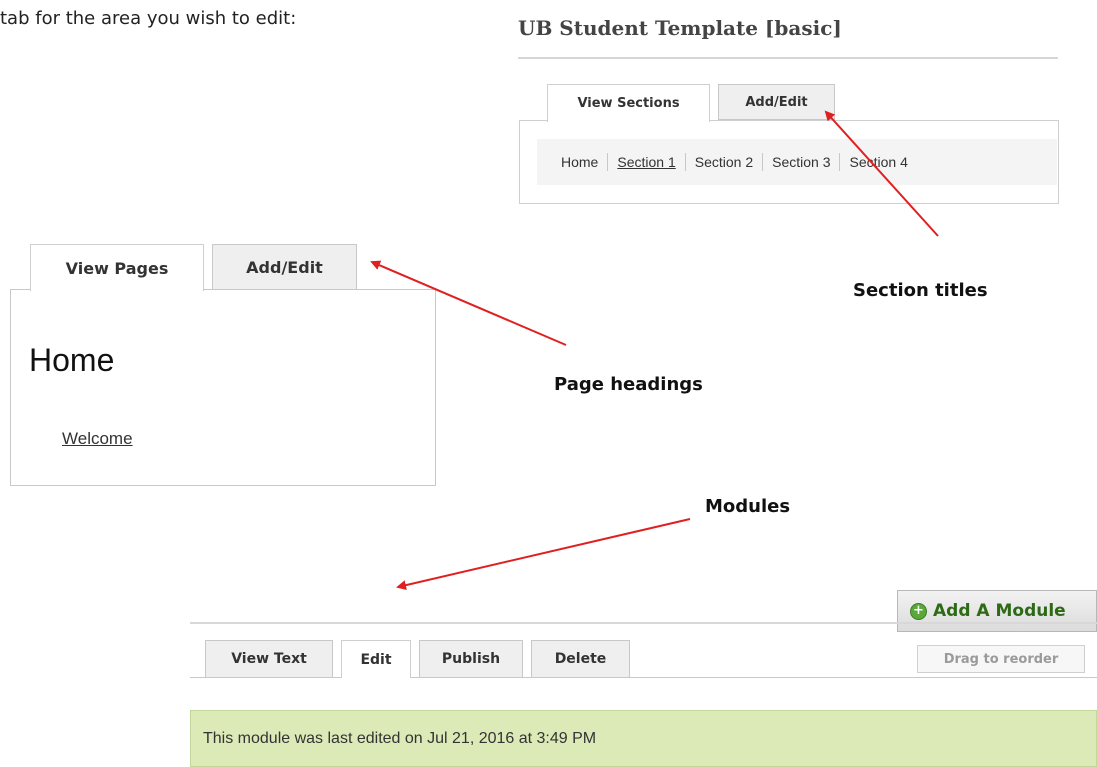  What do you see at coordinates (643, 677) in the screenshot?
I see `module-tab-baseline` at bounding box center [643, 677].